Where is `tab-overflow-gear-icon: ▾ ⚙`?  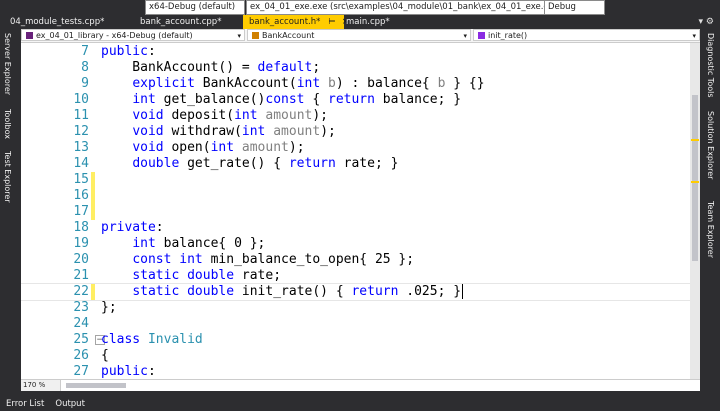 tab-overflow-gear-icon: ▾ ⚙ is located at coordinates (706, 22).